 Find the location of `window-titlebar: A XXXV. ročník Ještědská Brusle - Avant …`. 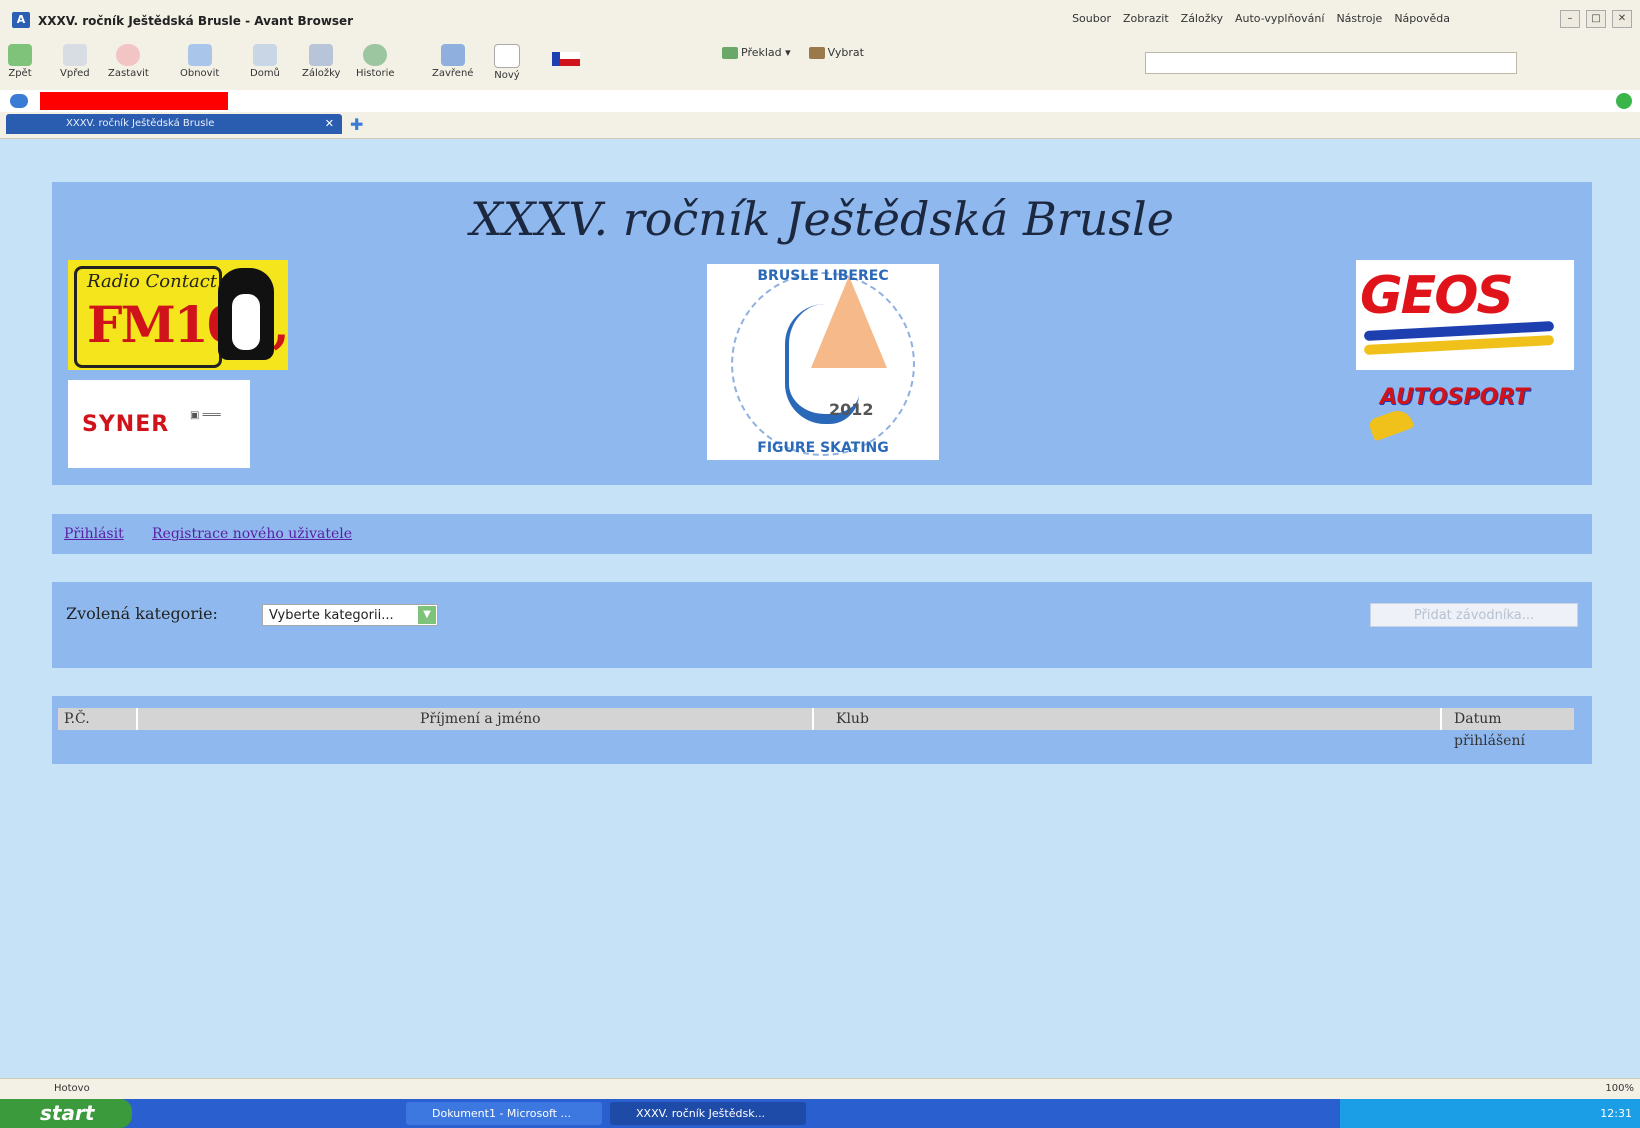

window-titlebar: A XXXV. ročník Ještědská Brusle - Avant … is located at coordinates (820, 20).